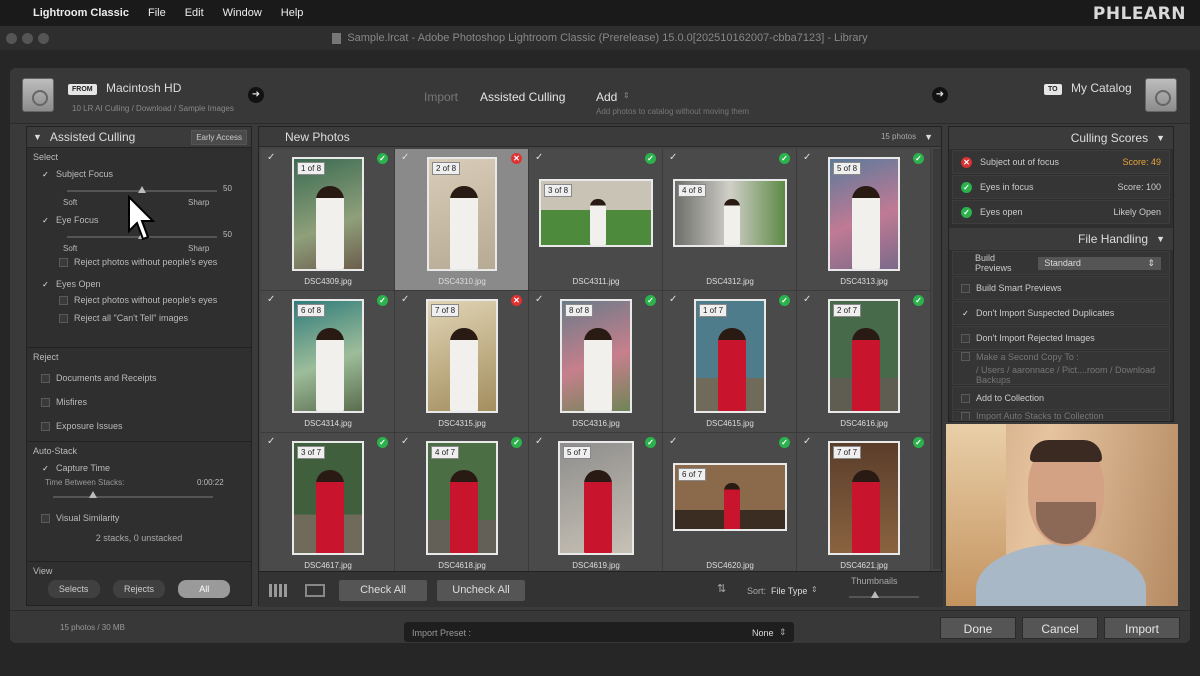 The width and height of the screenshot is (1200, 676). What do you see at coordinates (626, 95) in the screenshot?
I see `mode-add-chevron-icon: ⇕` at bounding box center [626, 95].